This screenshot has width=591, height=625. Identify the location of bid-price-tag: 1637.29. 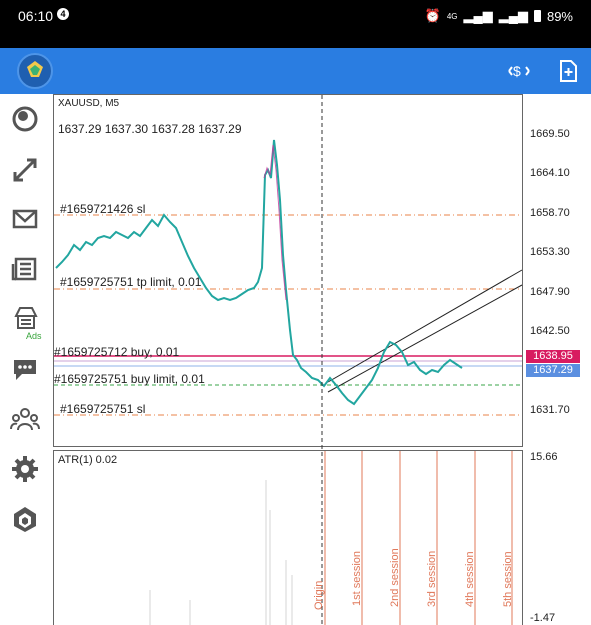
(553, 370).